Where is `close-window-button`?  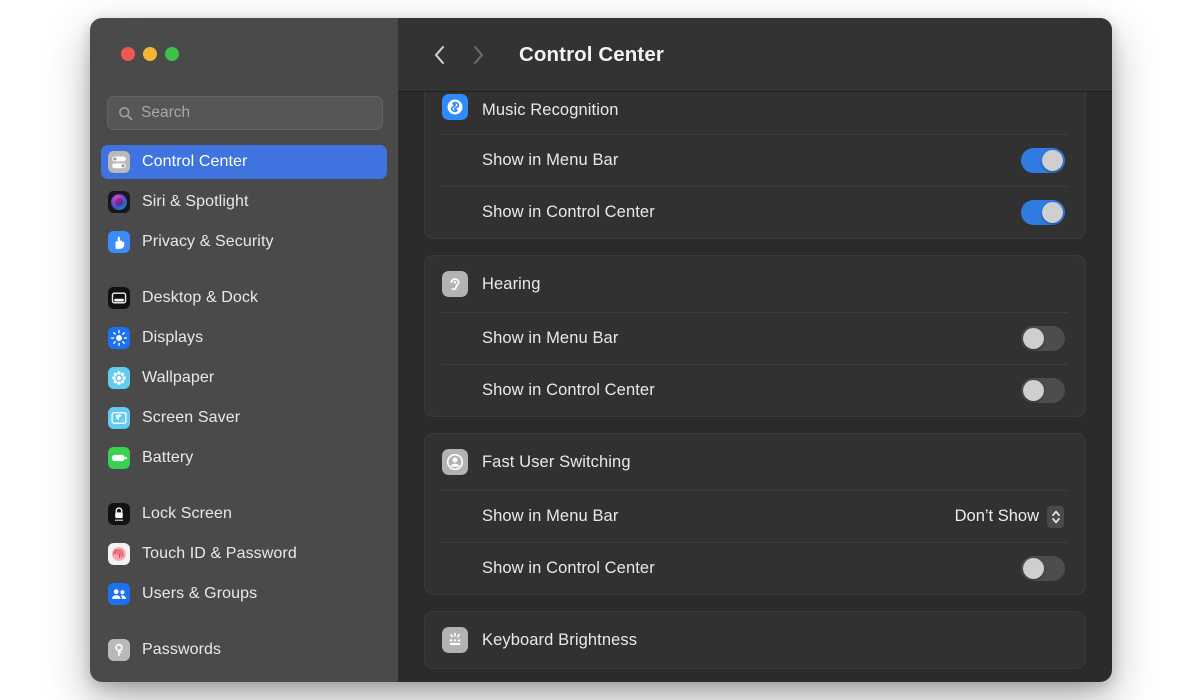 close-window-button is located at coordinates (128, 54).